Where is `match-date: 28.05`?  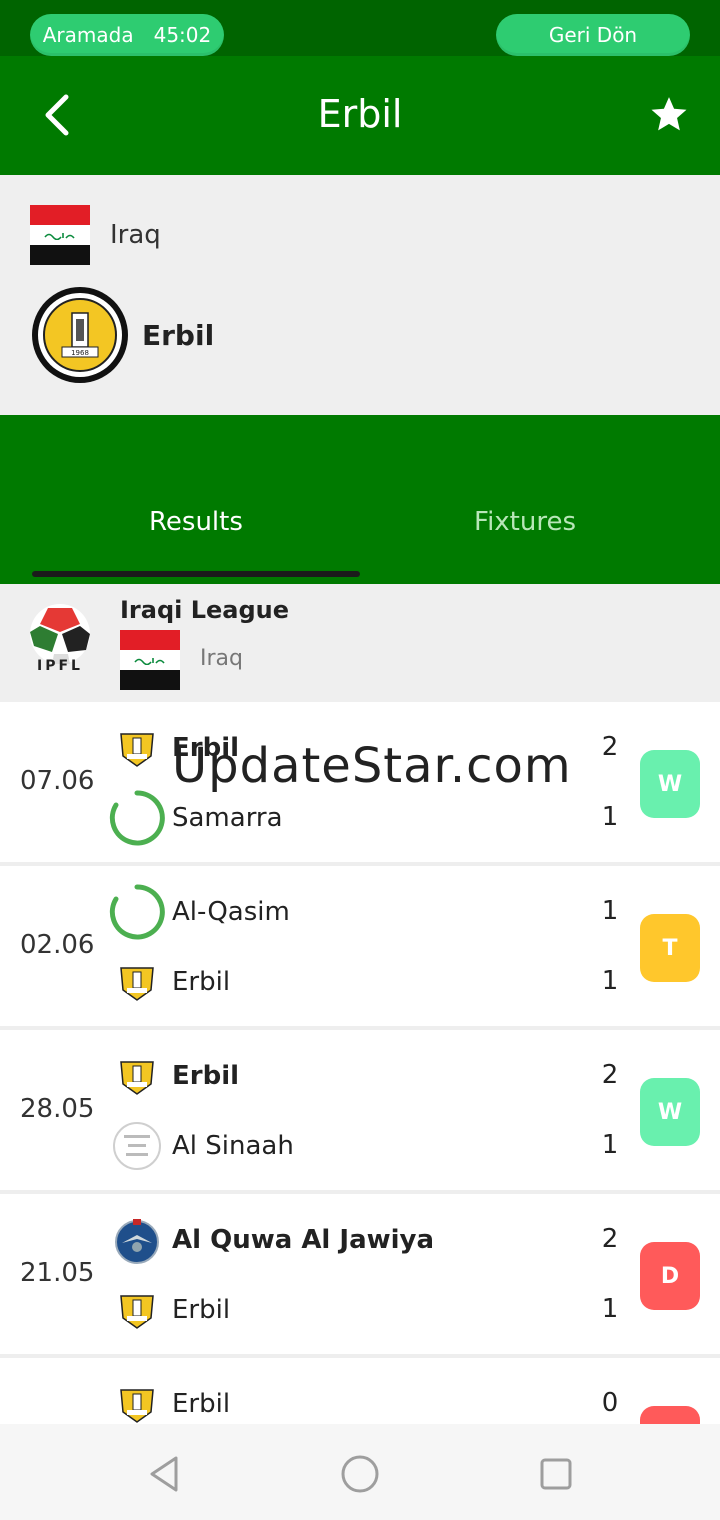
match-date: 28.05 is located at coordinates (57, 1109).